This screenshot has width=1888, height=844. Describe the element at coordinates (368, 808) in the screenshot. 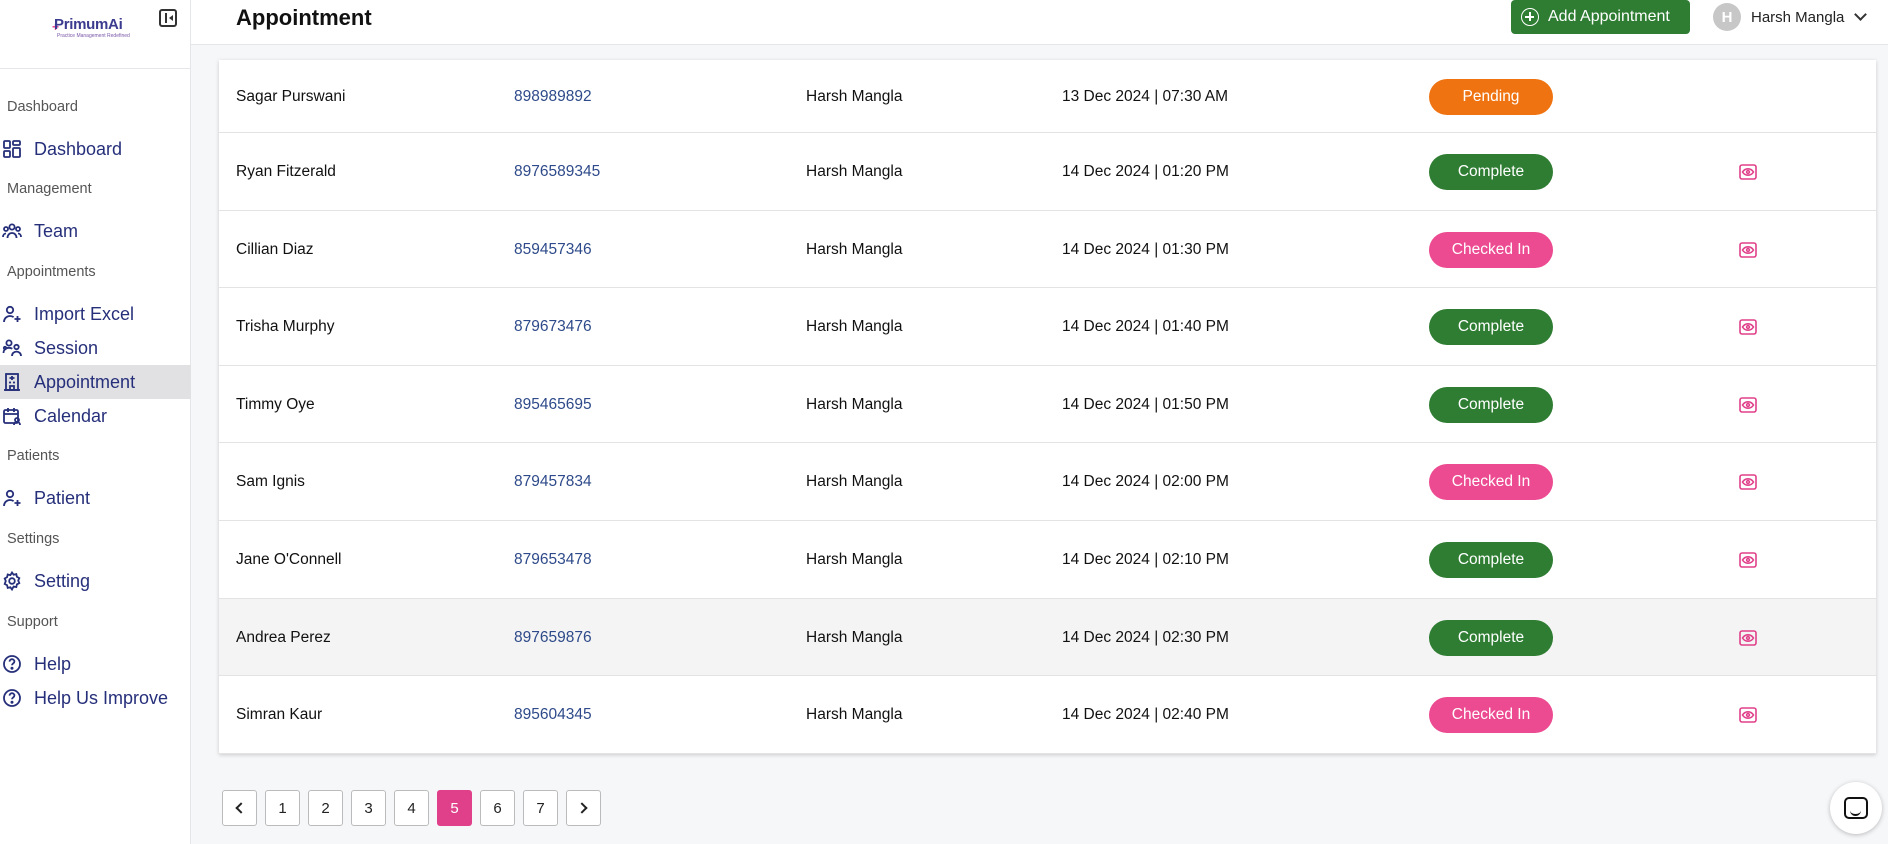

I see `pagination-page-button: 3` at that location.